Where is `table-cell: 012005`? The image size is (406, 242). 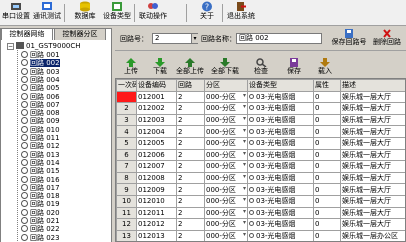
table-cell: 012005 is located at coordinates (156, 143).